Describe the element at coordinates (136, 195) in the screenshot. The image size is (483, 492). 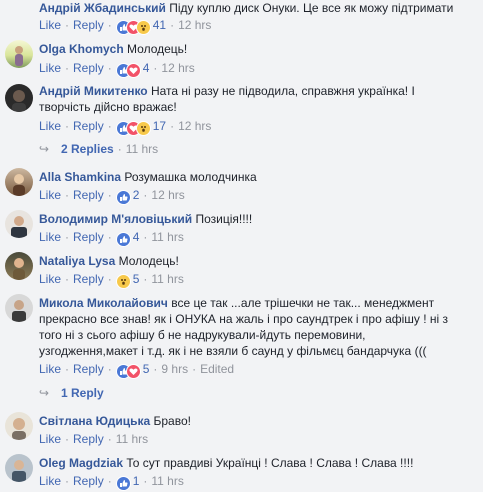
I see `reaction-count: 2` at that location.